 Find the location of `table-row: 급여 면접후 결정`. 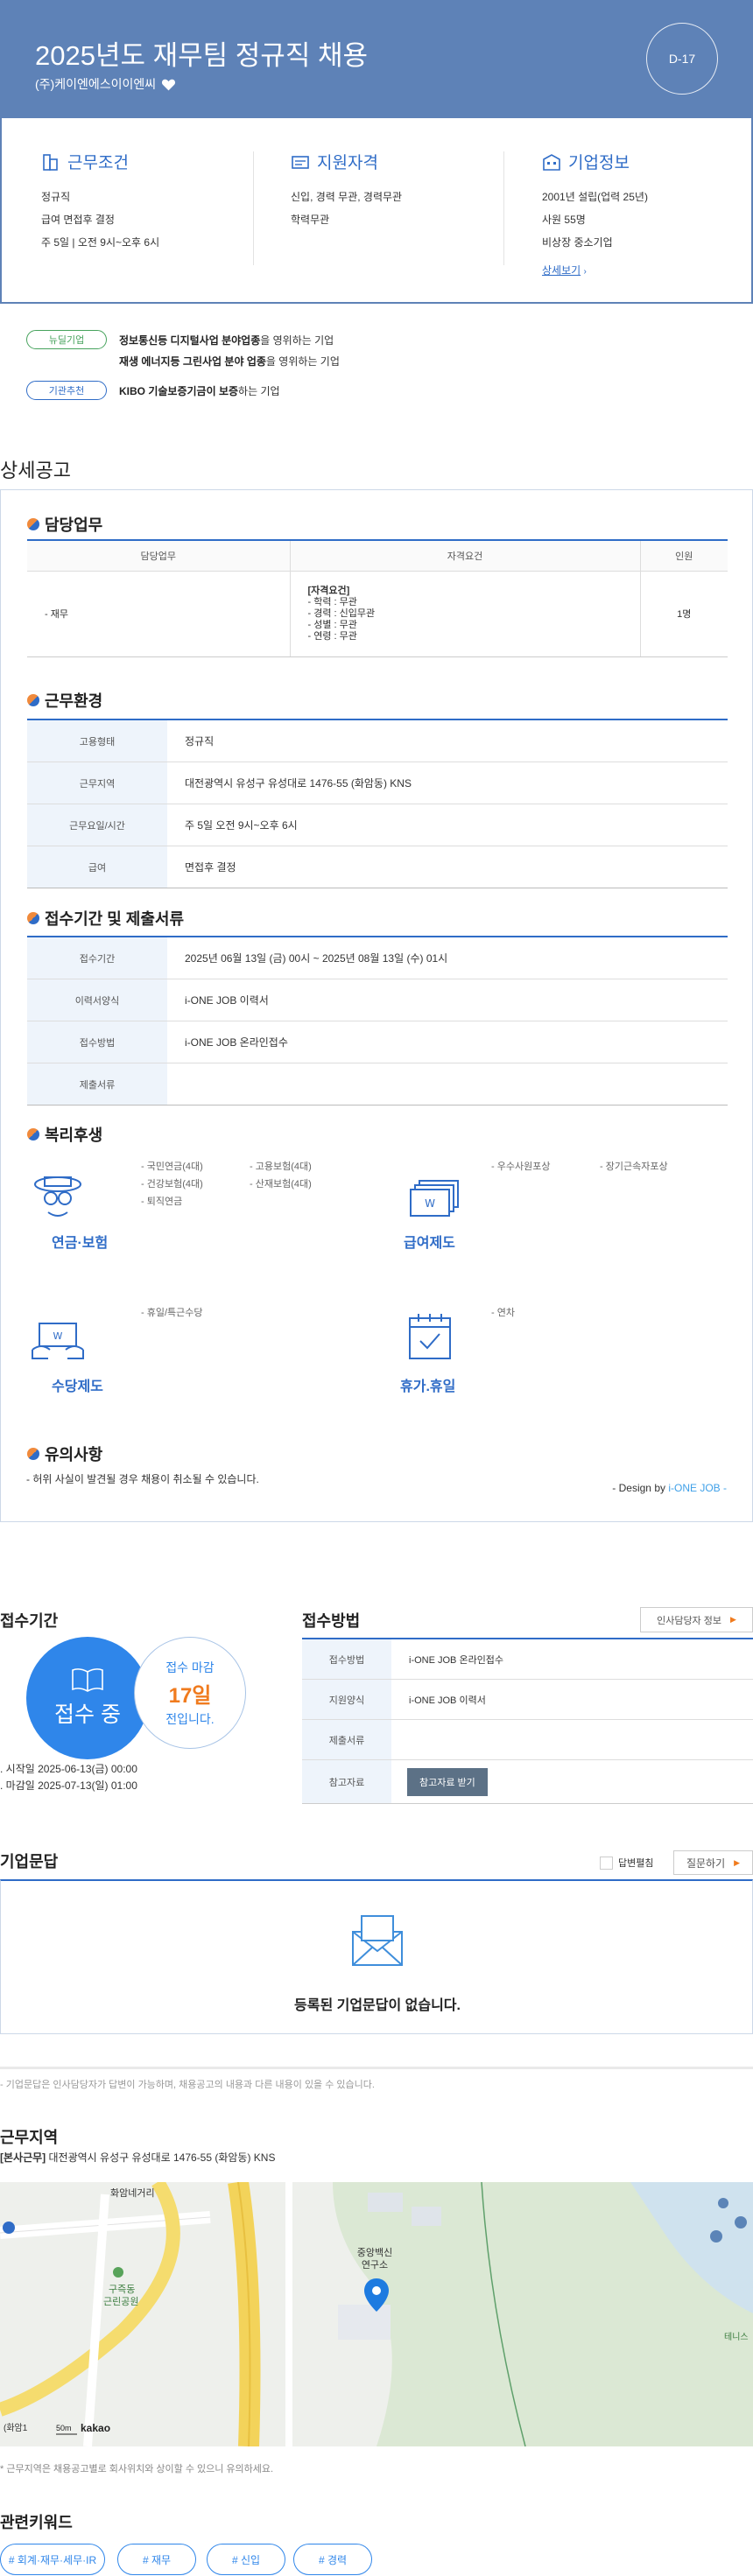

table-row: 급여 면접후 결정 is located at coordinates (377, 867).